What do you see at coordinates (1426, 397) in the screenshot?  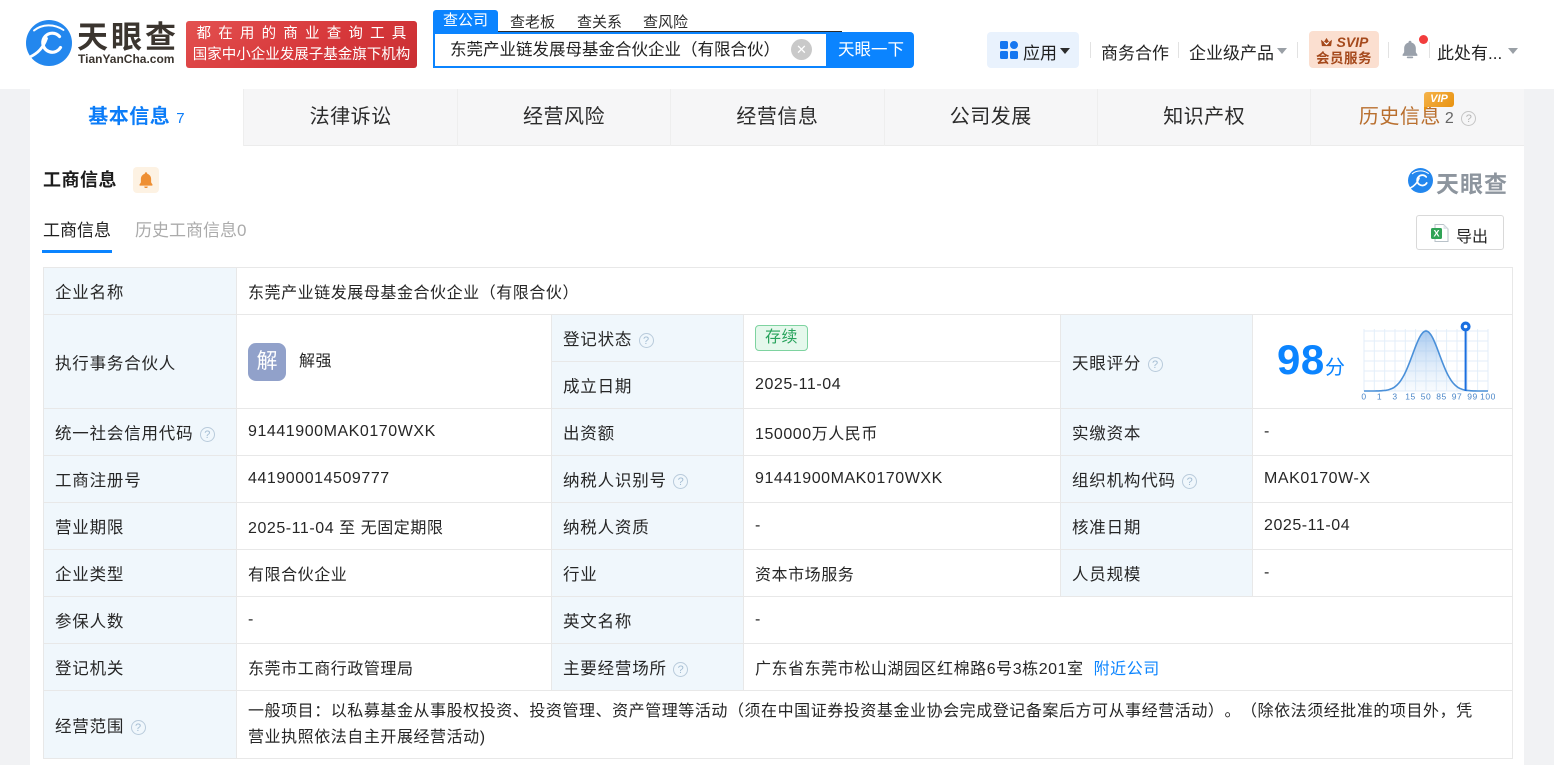 I see `svg-text: 50` at bounding box center [1426, 397].